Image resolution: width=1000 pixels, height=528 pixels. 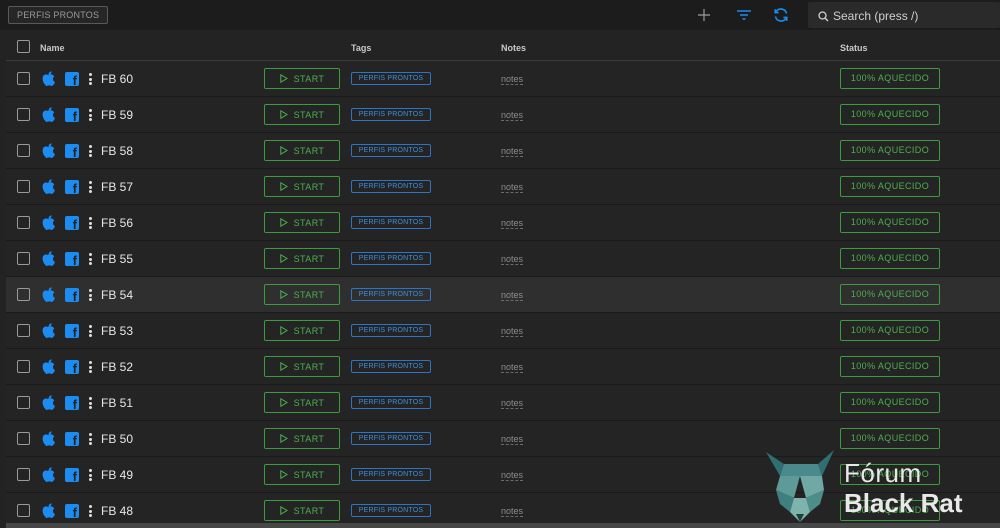 What do you see at coordinates (904, 15) in the screenshot?
I see `search-input: Search (press /)` at bounding box center [904, 15].